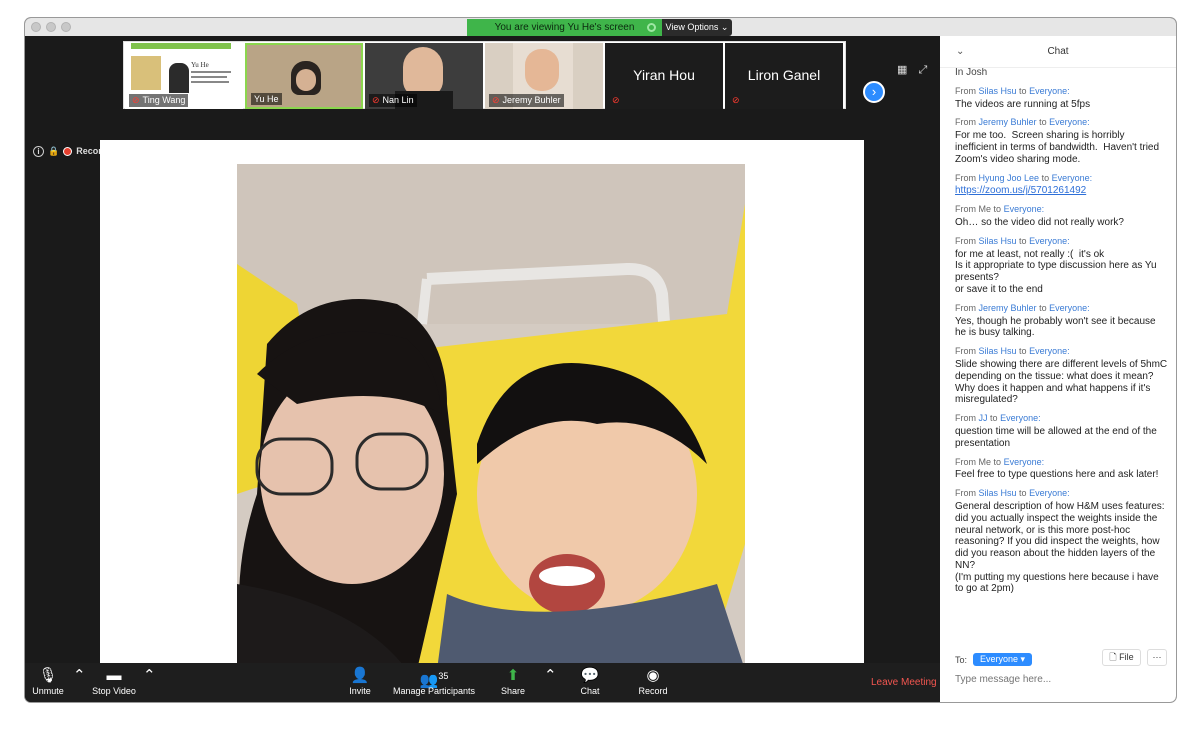 The width and height of the screenshot is (1200, 732). Describe the element at coordinates (902, 70) in the screenshot. I see `gallery-view-icon: ▦` at that location.